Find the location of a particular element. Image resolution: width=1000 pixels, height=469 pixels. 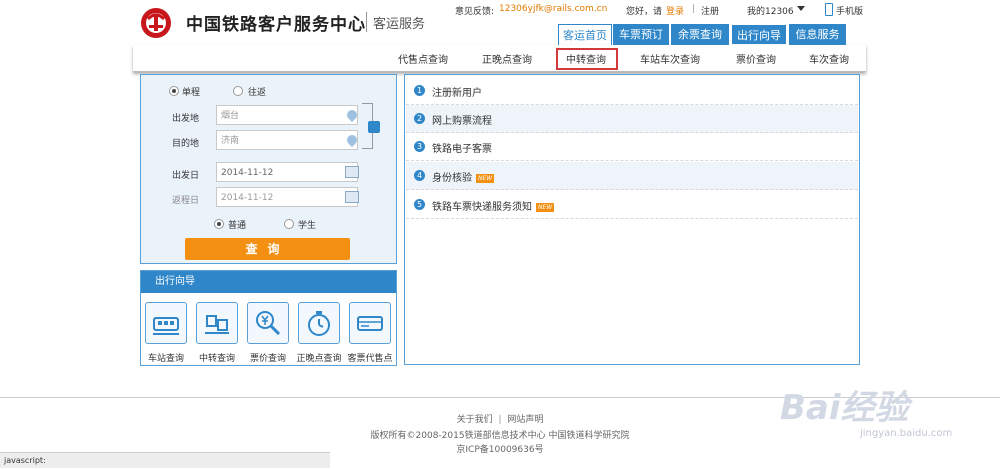

item-number: 5 is located at coordinates (419, 204).